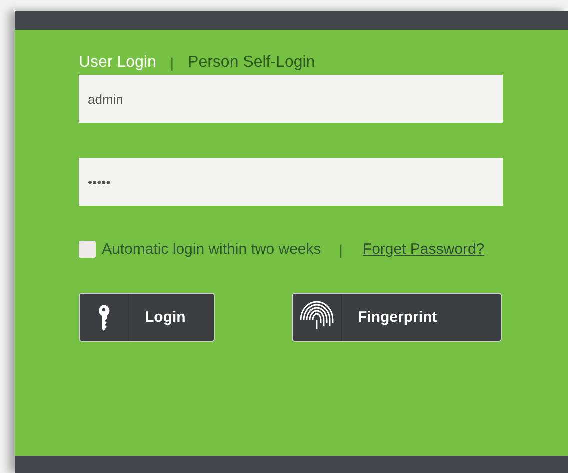  I want to click on login-tab: Person Self-Login, so click(252, 63).